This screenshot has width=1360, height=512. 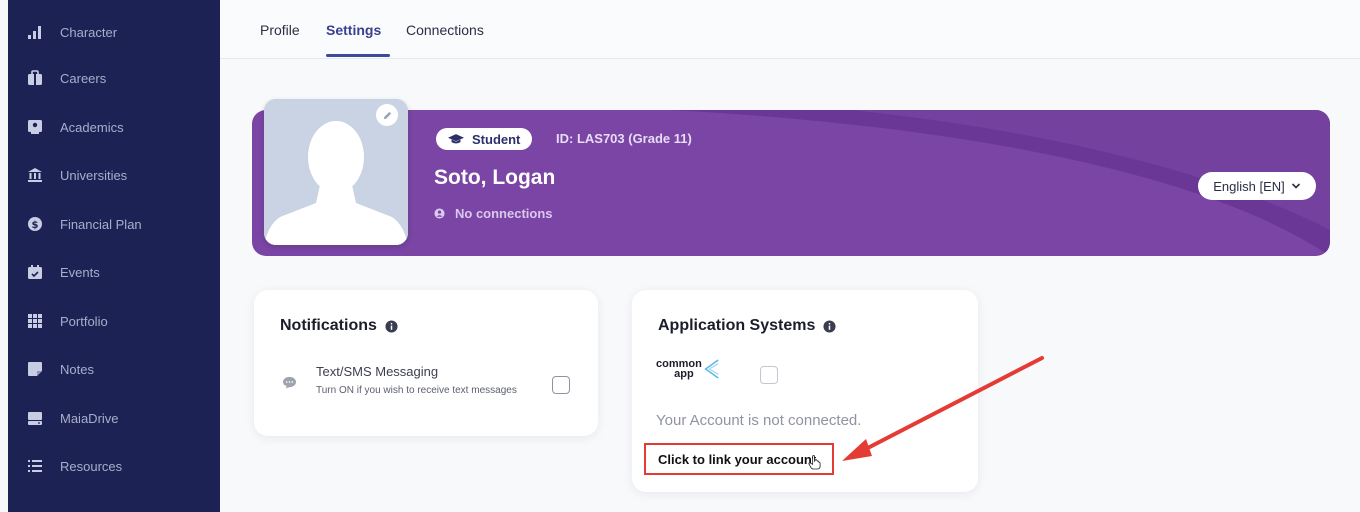 What do you see at coordinates (94, 175) in the screenshot?
I see `sidebar-item-label: Universities` at bounding box center [94, 175].